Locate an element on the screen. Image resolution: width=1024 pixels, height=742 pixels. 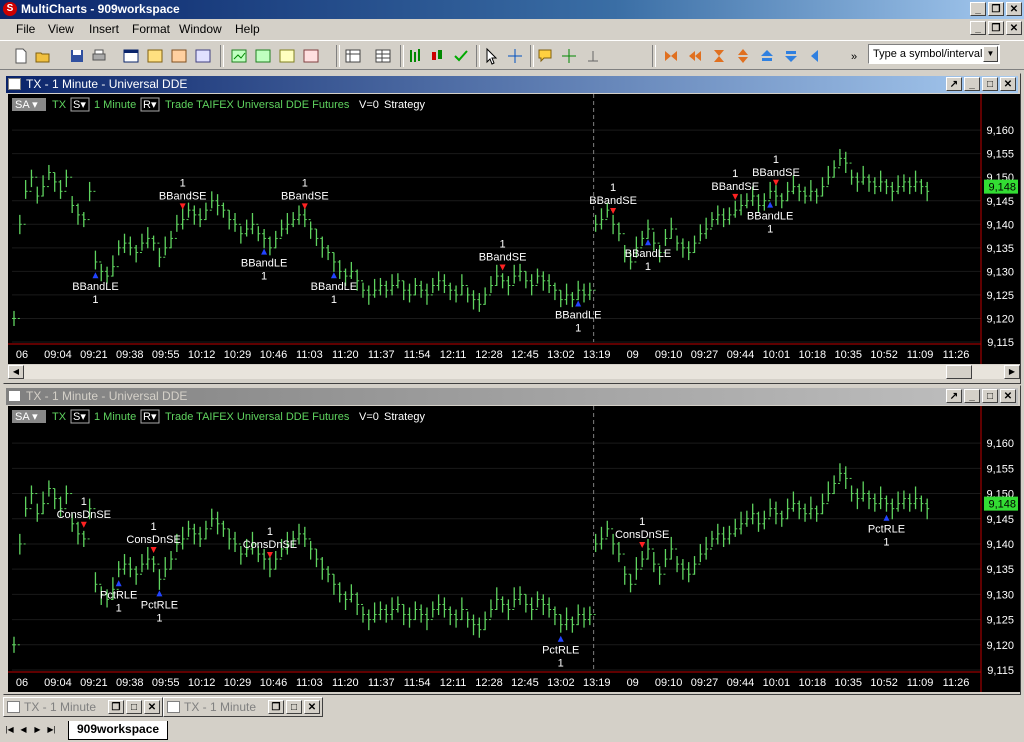
check-icon is located at coordinates (461, 56).